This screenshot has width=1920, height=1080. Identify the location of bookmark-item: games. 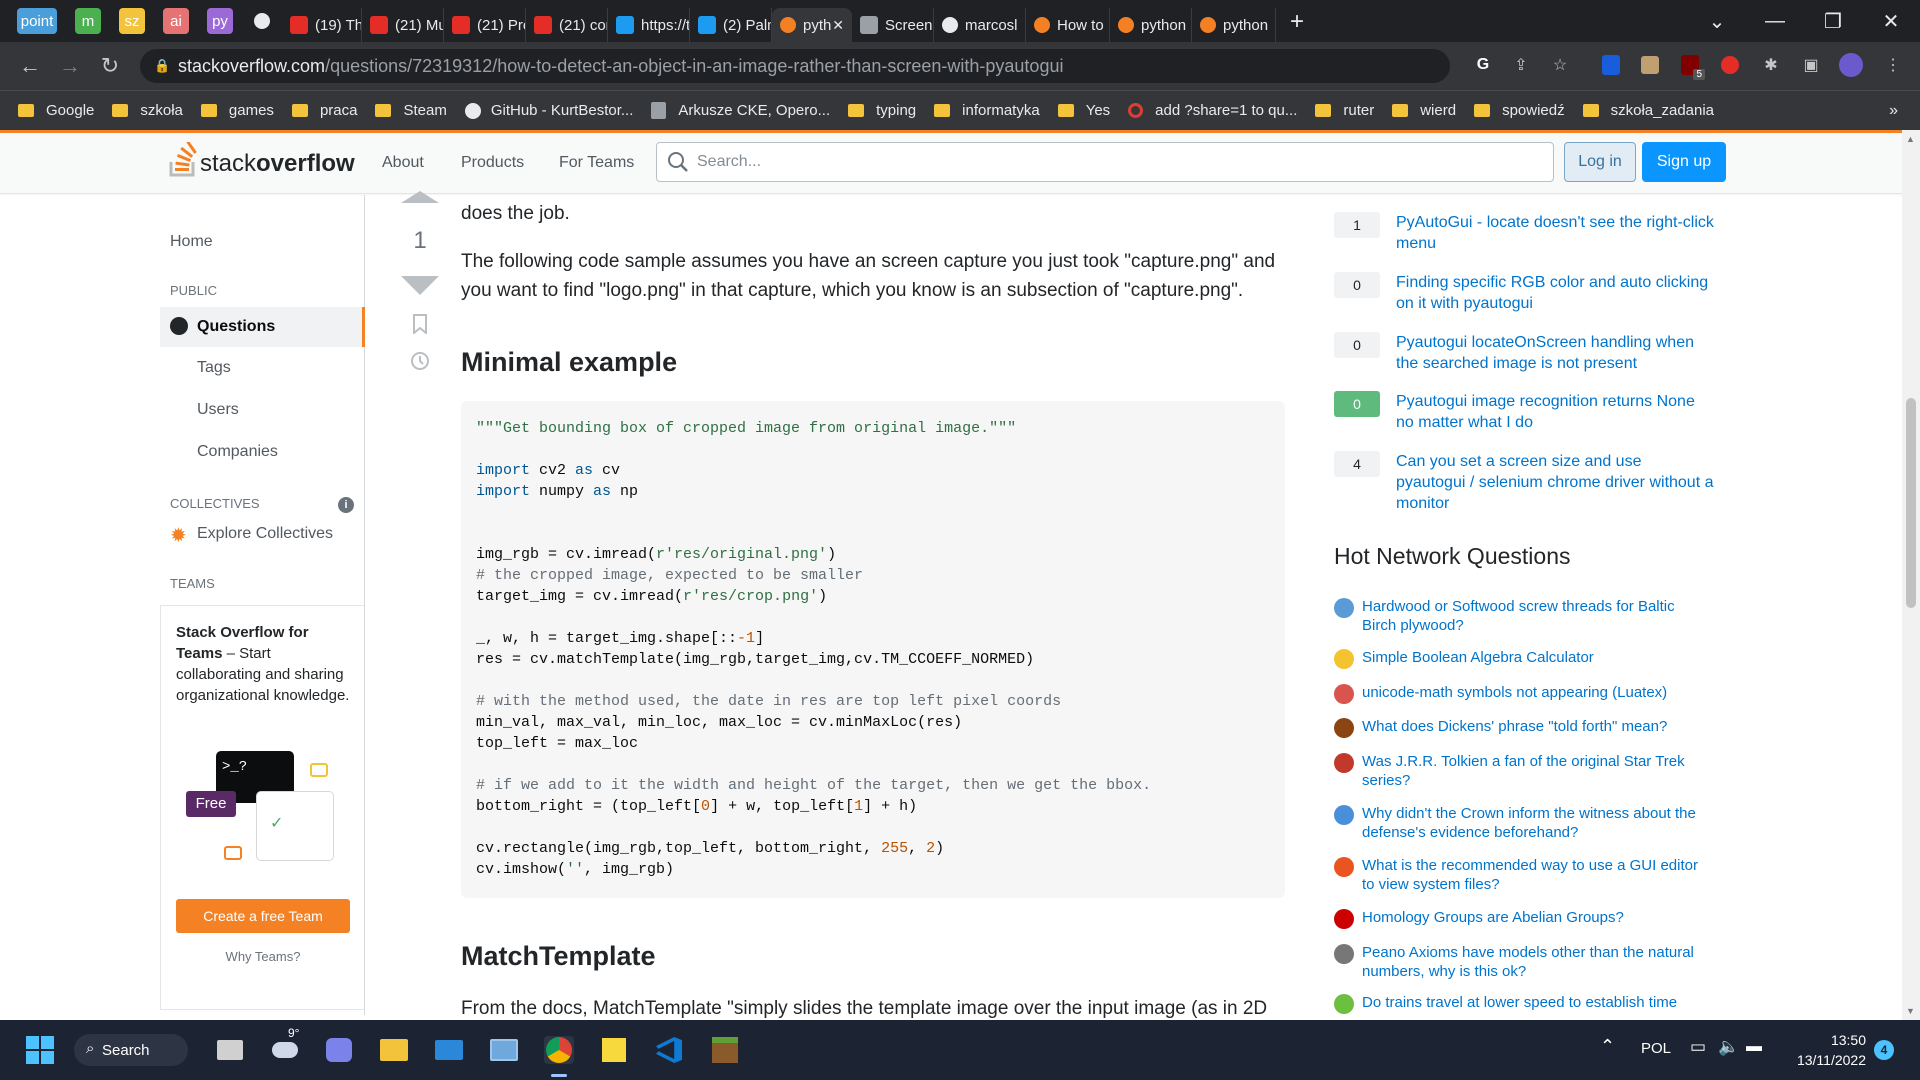
(237, 110).